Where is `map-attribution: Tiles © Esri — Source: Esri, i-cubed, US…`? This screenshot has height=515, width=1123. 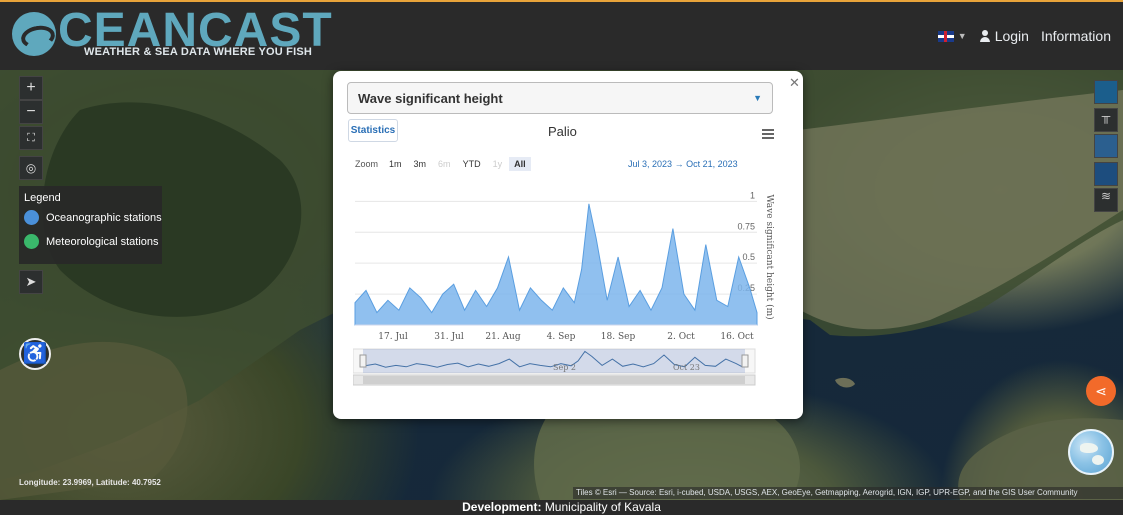 map-attribution: Tiles © Esri — Source: Esri, i-cubed, US… is located at coordinates (848, 493).